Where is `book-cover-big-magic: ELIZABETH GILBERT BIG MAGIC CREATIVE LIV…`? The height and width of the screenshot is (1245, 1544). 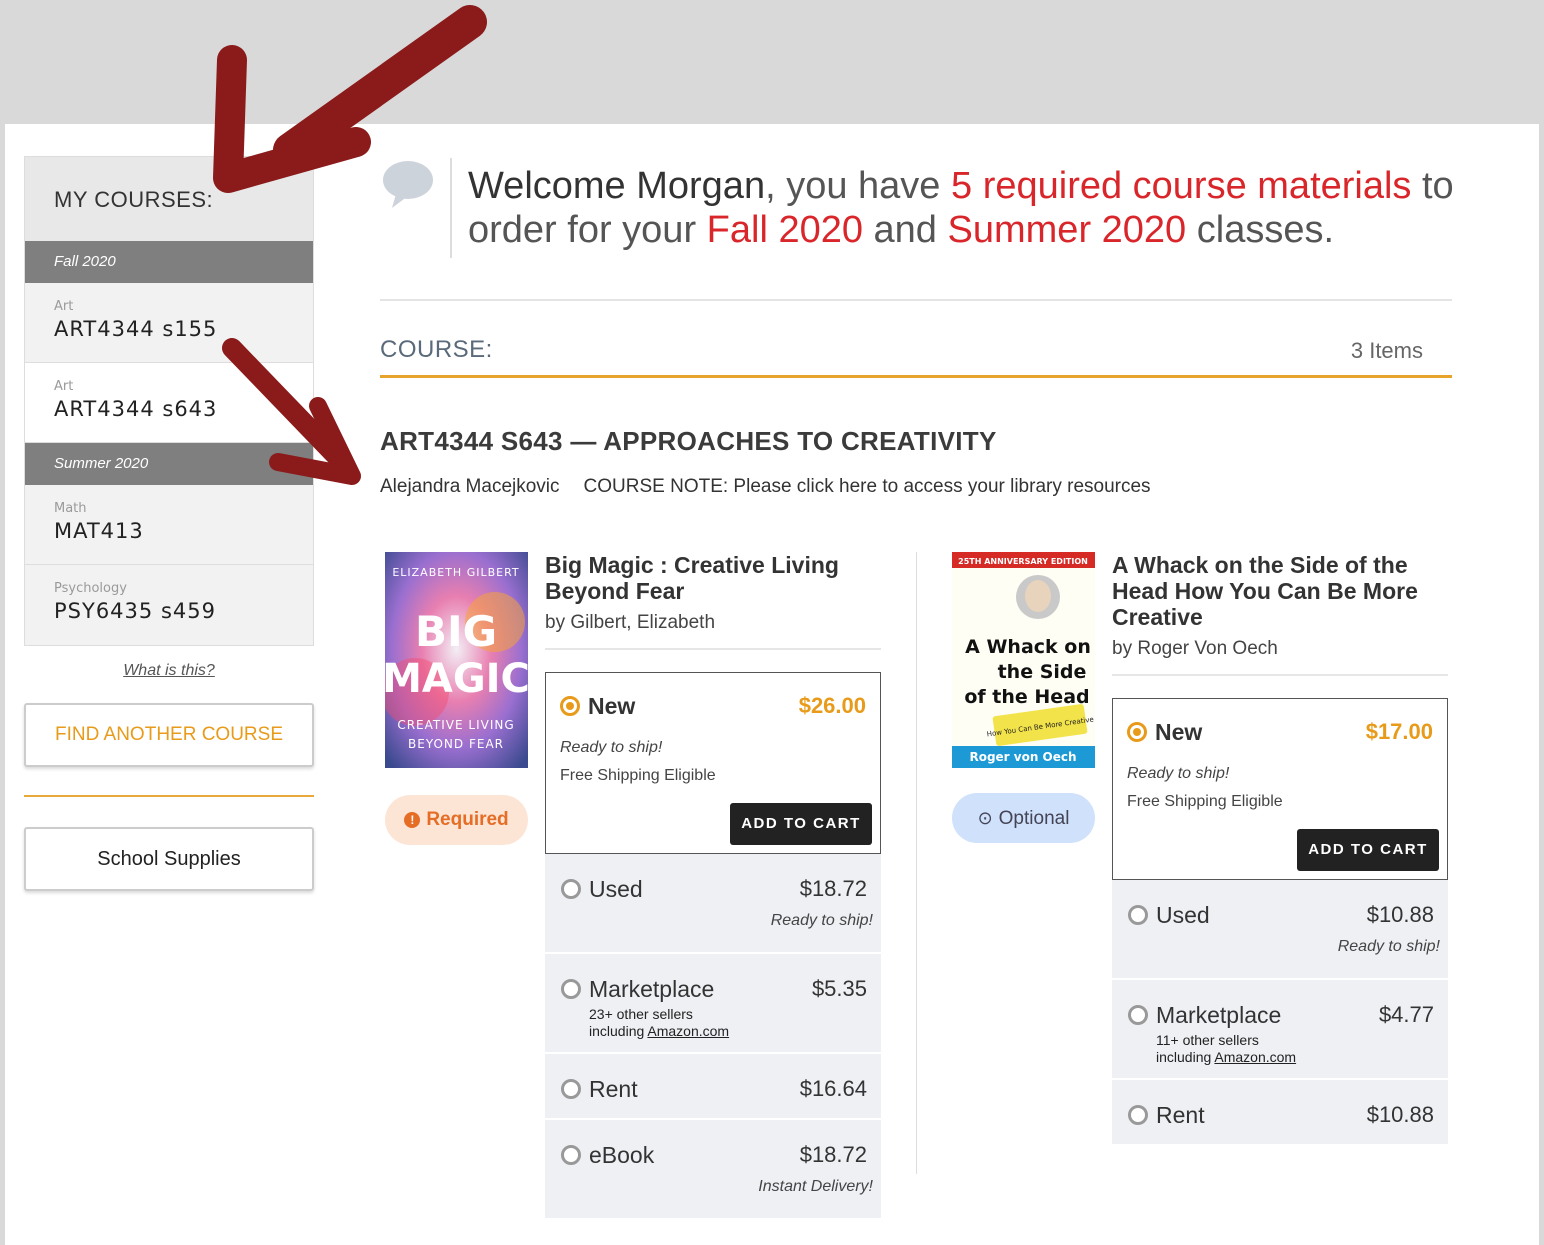 book-cover-big-magic: ELIZABETH GILBERT BIG MAGIC CREATIVE LIV… is located at coordinates (456, 660).